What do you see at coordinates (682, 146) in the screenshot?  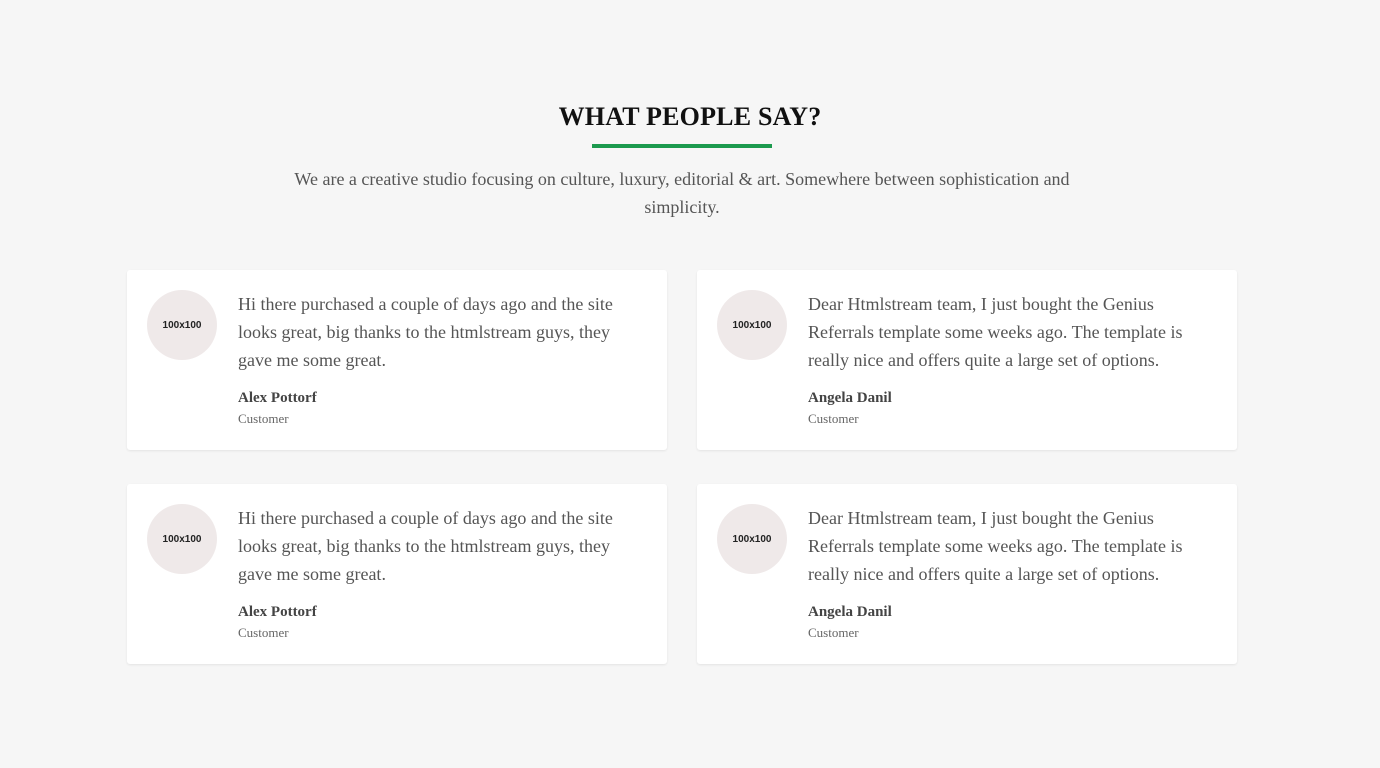 I see `title-underline` at bounding box center [682, 146].